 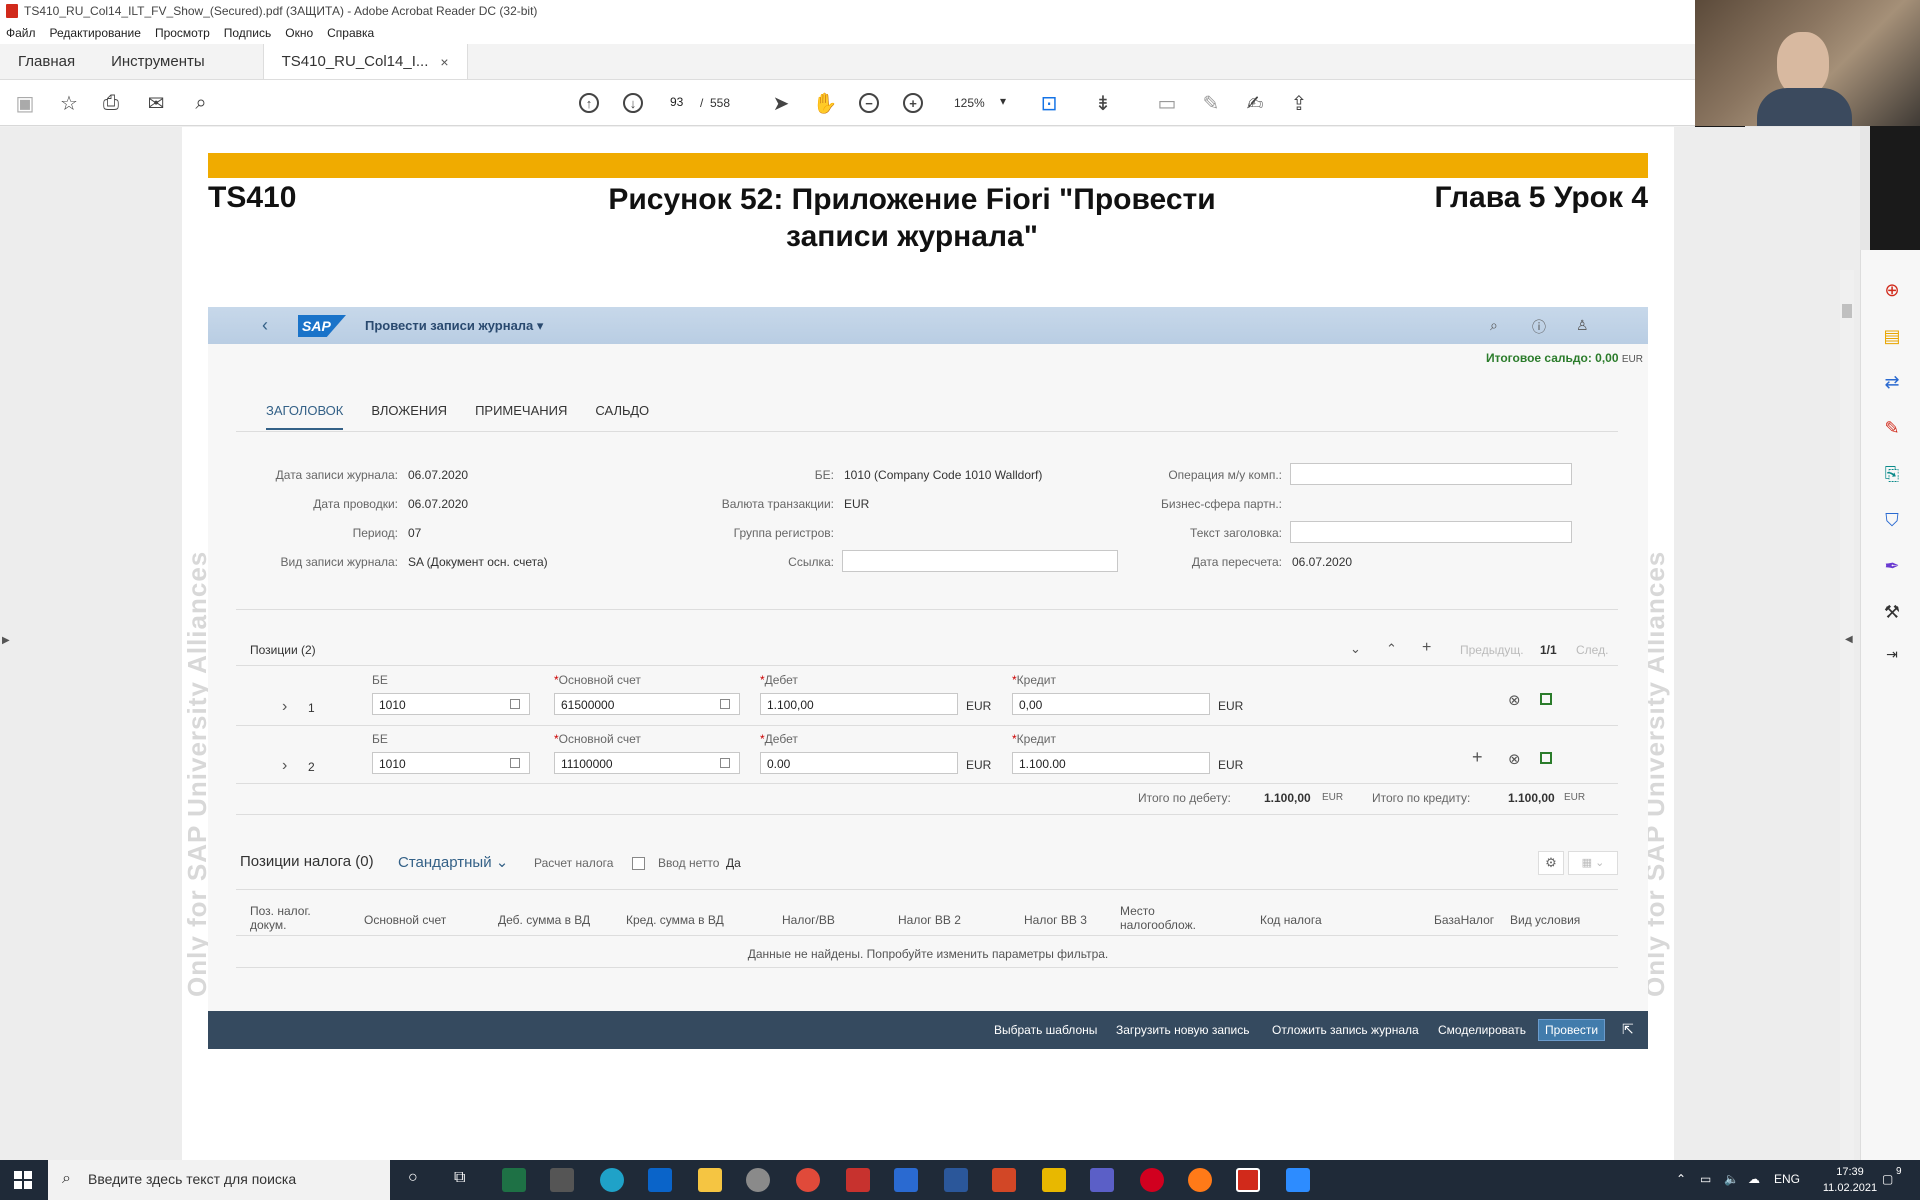 I want to click on save-icon: ▣, so click(x=25, y=103).